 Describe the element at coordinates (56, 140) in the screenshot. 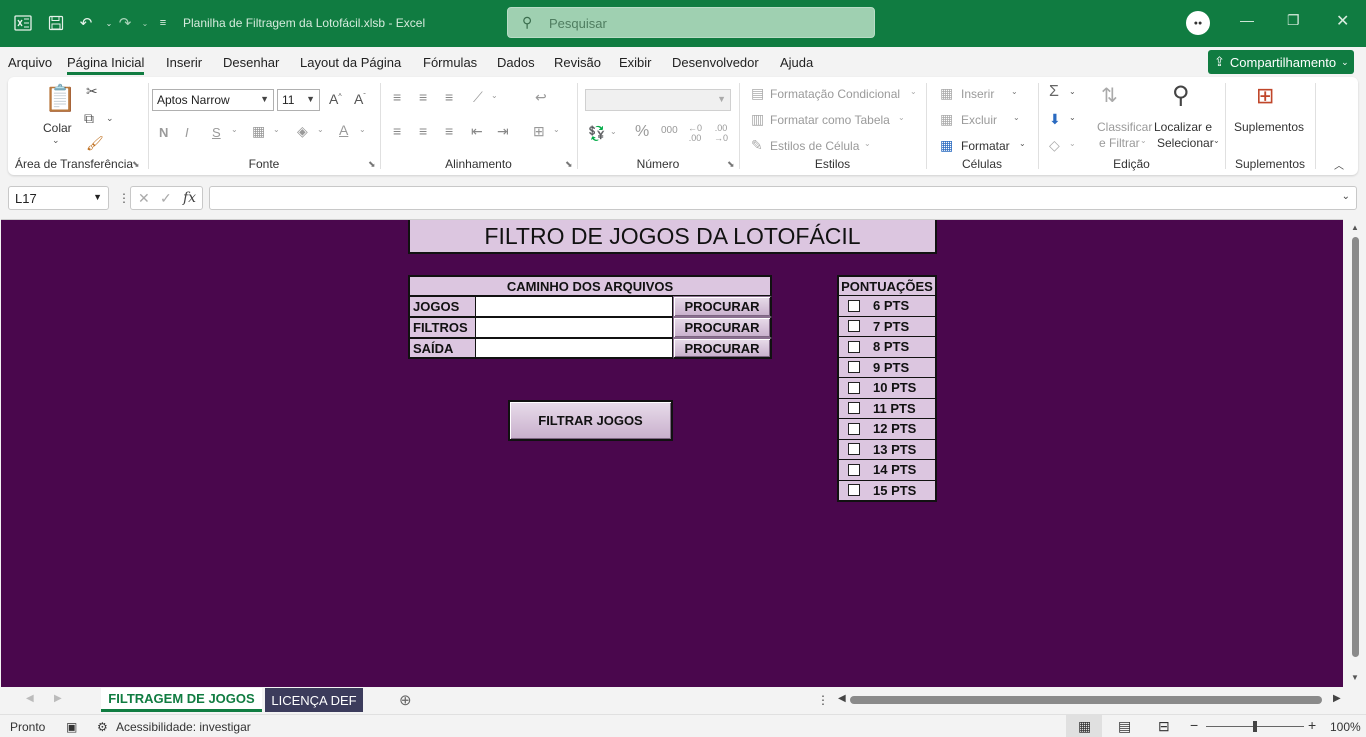

I see `paste-dropdown-icon: ⌄` at that location.